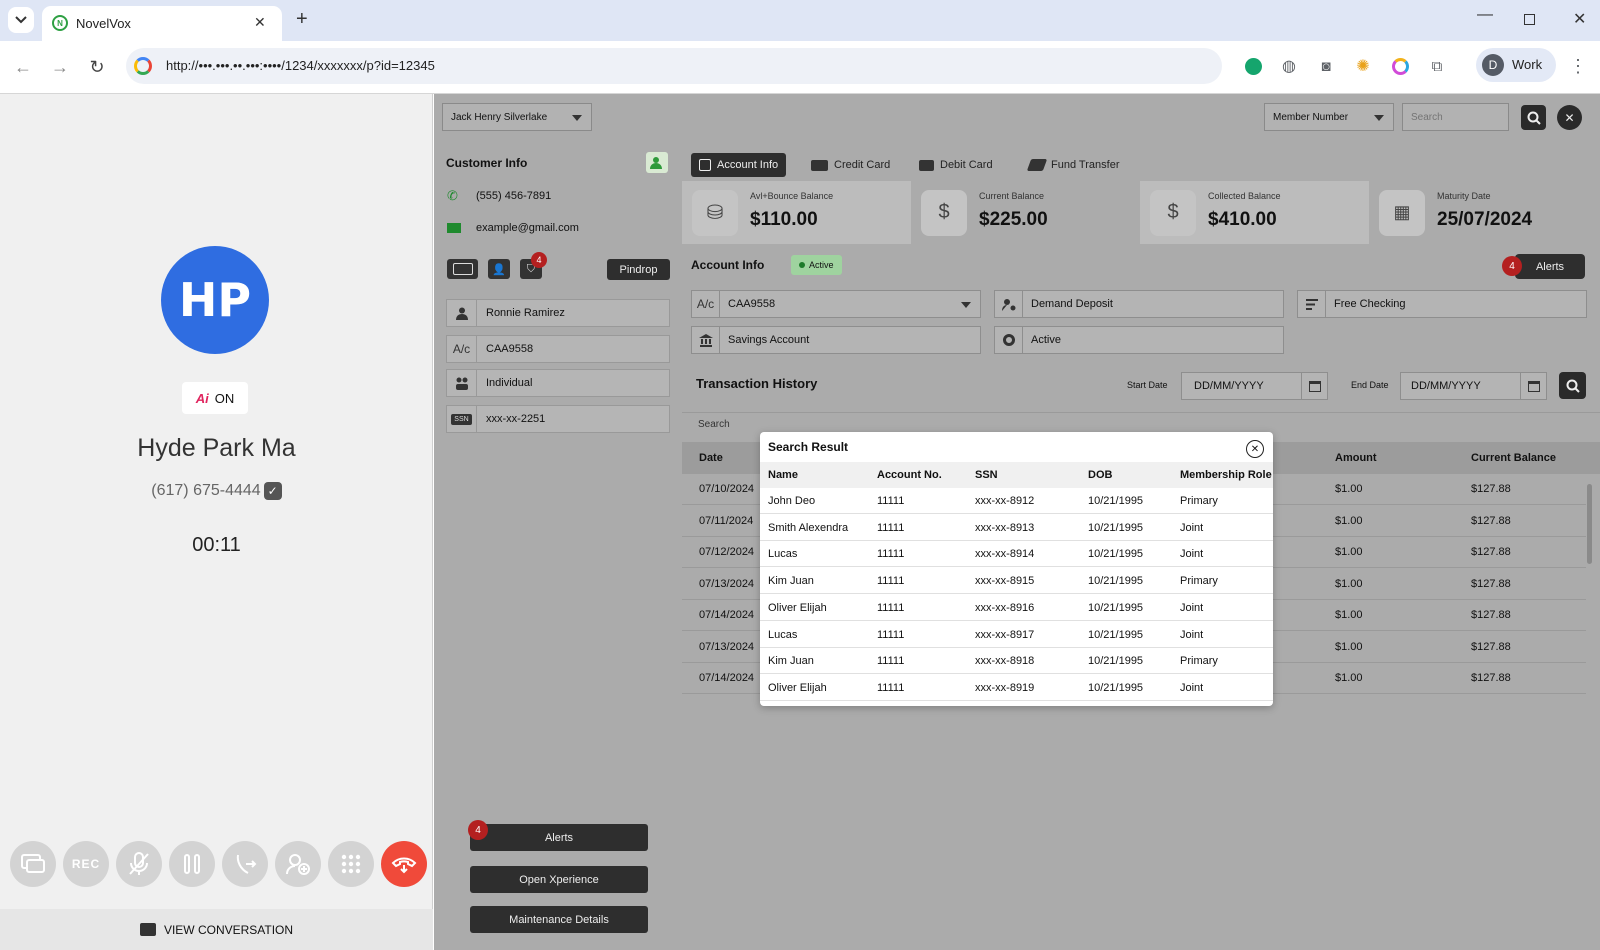  What do you see at coordinates (1569, 117) in the screenshot?
I see `close-panel-icon: ✕` at bounding box center [1569, 117].